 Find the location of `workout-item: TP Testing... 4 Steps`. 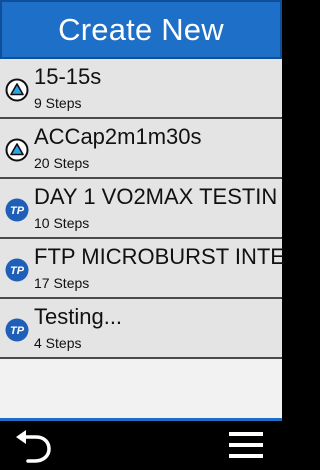

workout-item: TP Testing... 4 Steps is located at coordinates (141, 329).